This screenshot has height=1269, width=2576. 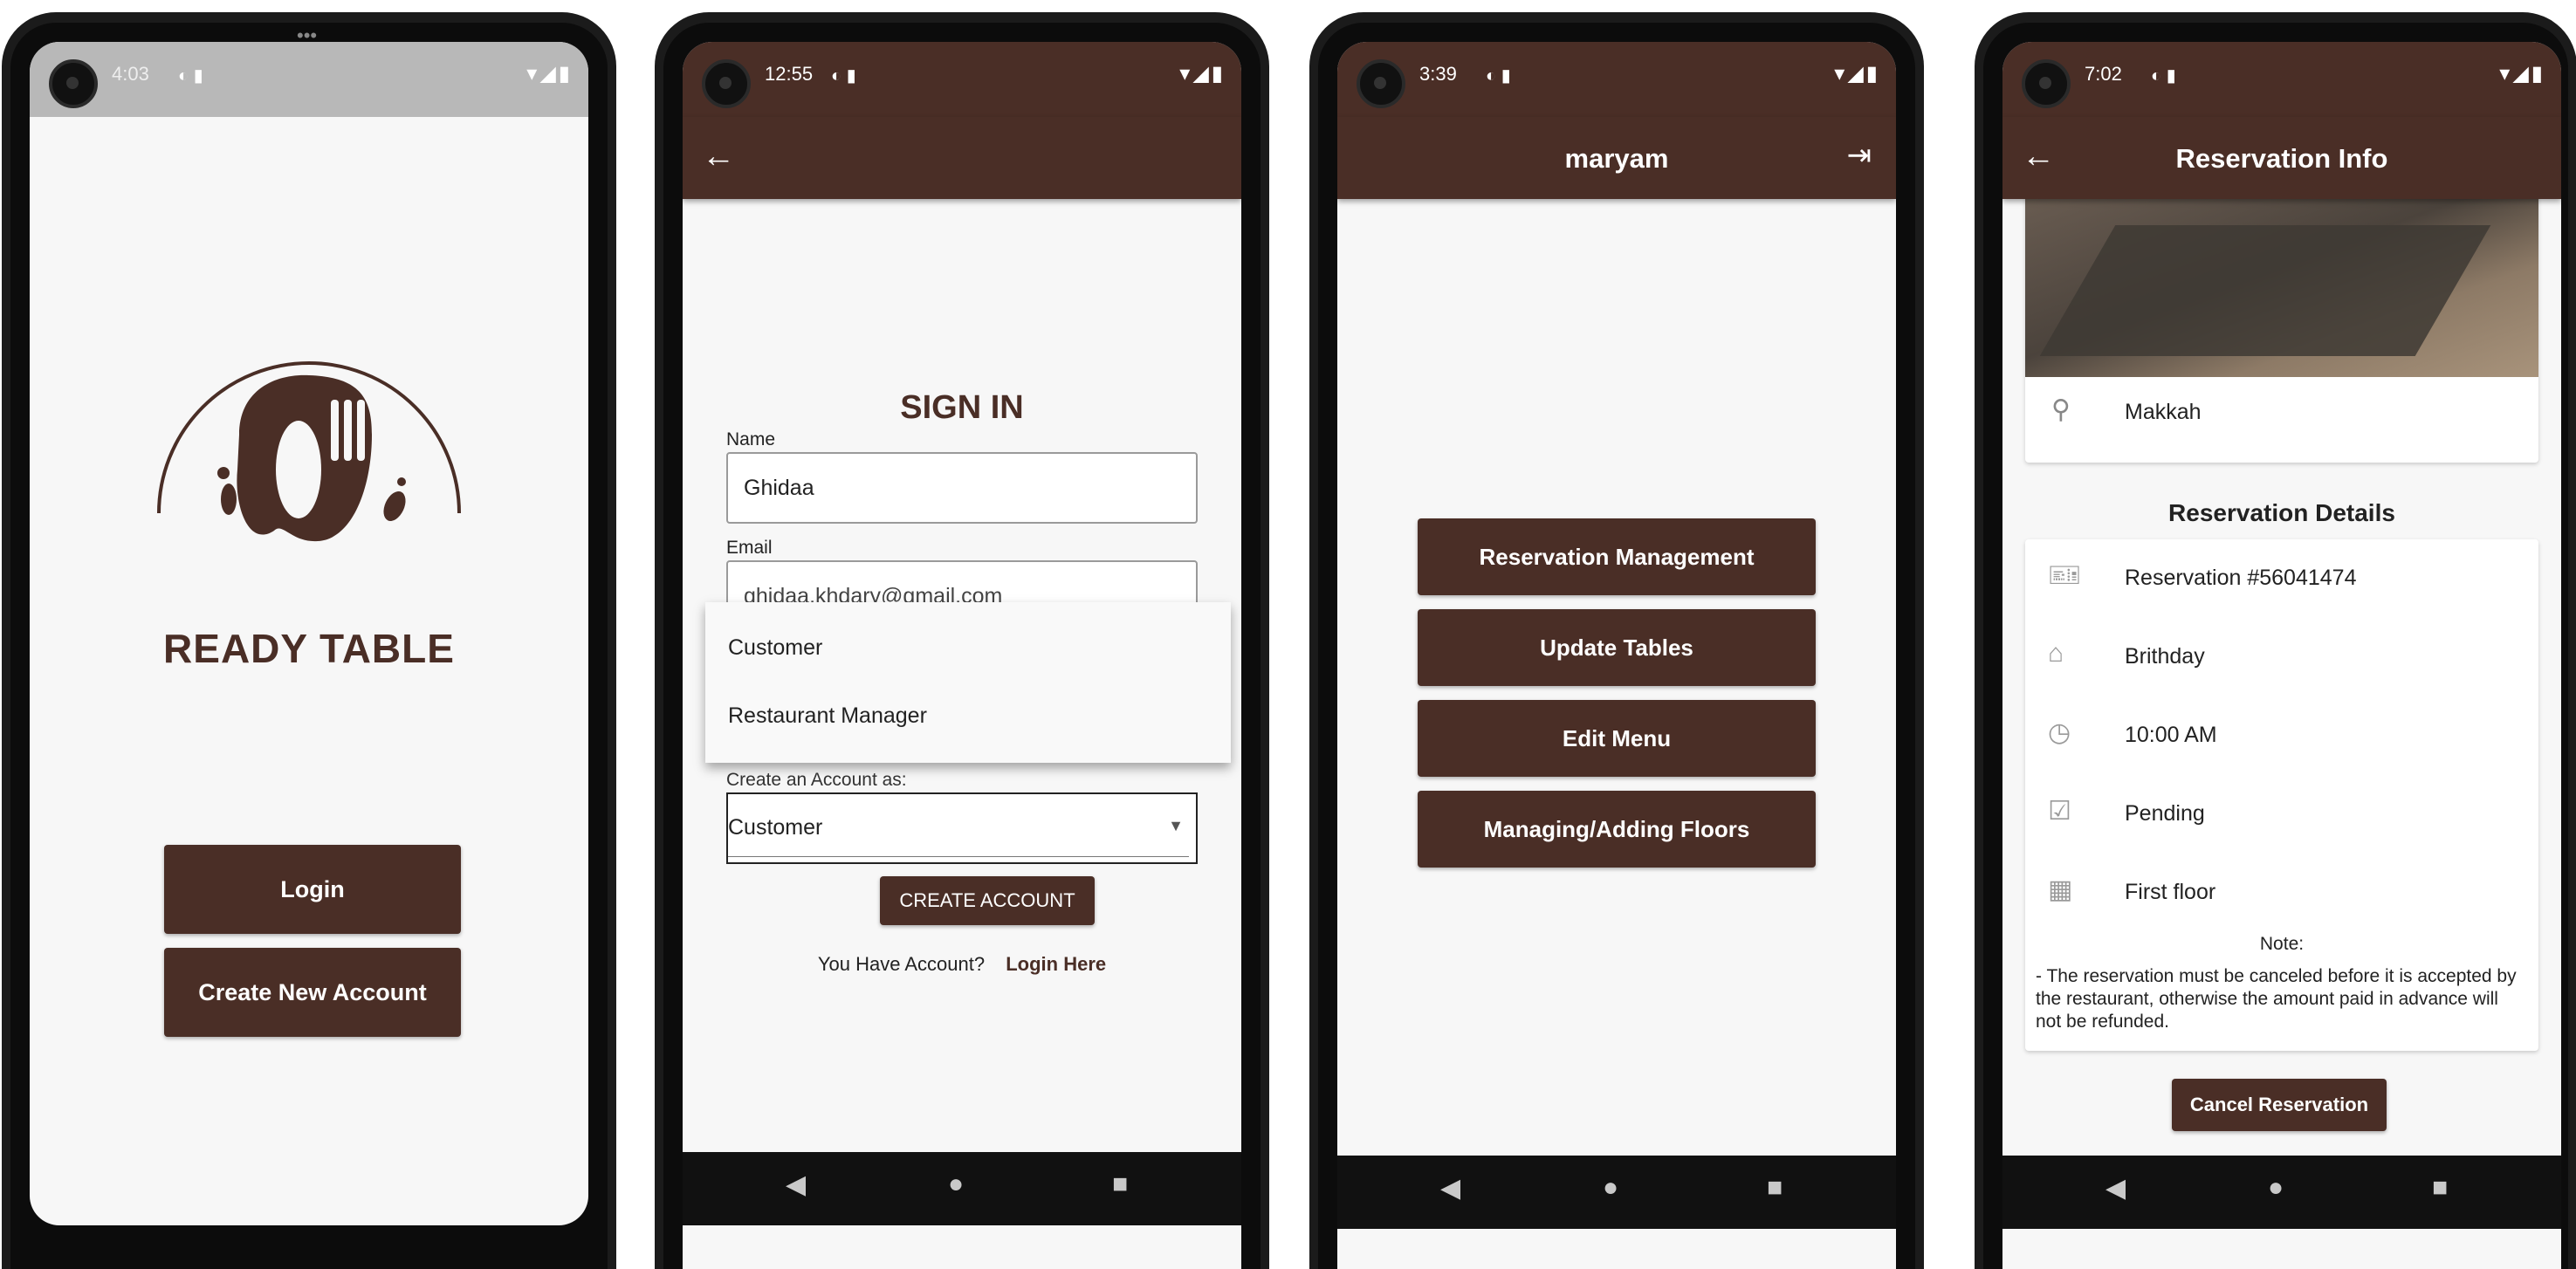 I want to click on account-type-dropdown-menu: Customer Restaurant Manager, so click(x=968, y=682).